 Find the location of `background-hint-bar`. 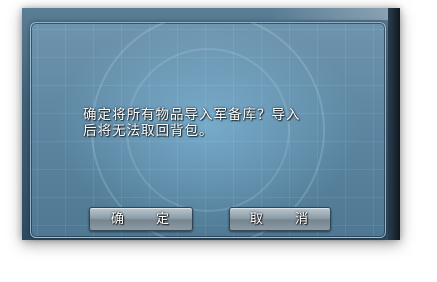

background-hint-bar is located at coordinates (330, 14).